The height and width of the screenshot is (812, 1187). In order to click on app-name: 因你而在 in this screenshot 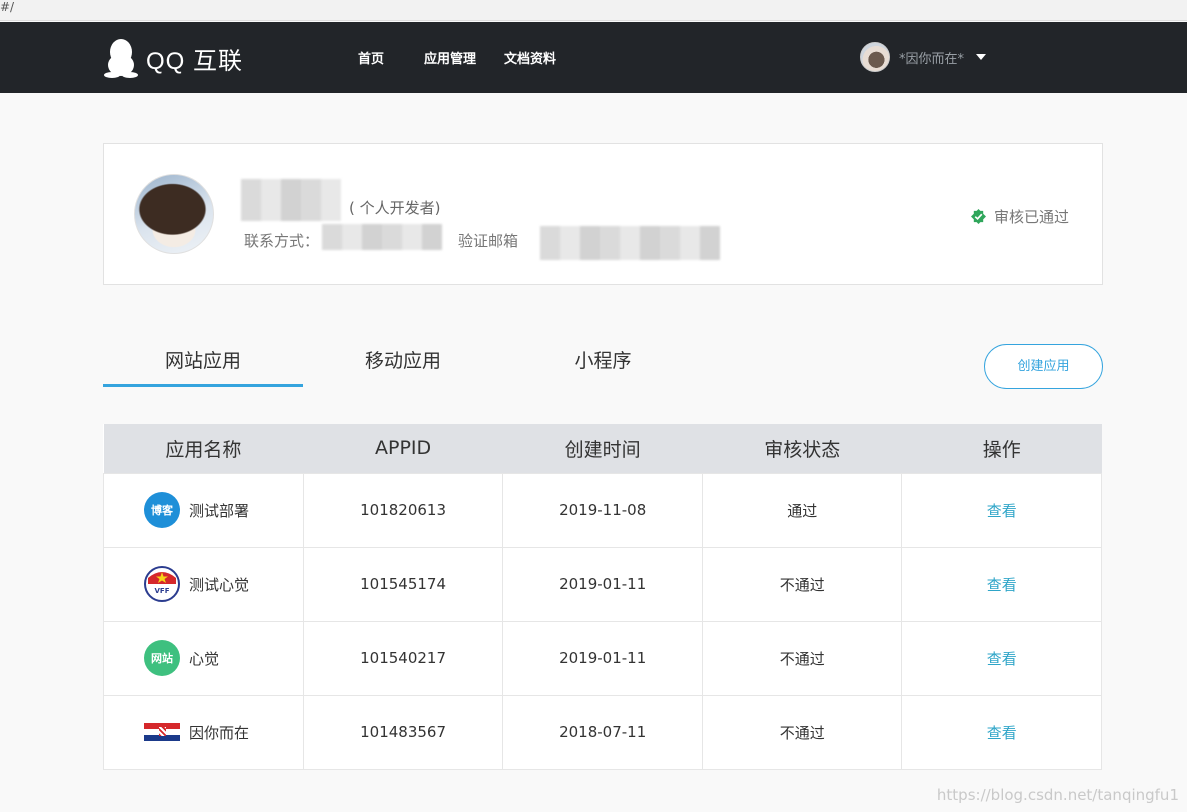, I will do `click(219, 732)`.